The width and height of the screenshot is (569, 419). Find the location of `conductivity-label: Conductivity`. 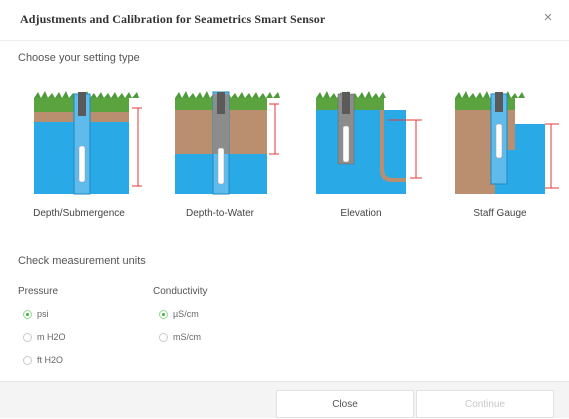

conductivity-label: Conductivity is located at coordinates (180, 291).